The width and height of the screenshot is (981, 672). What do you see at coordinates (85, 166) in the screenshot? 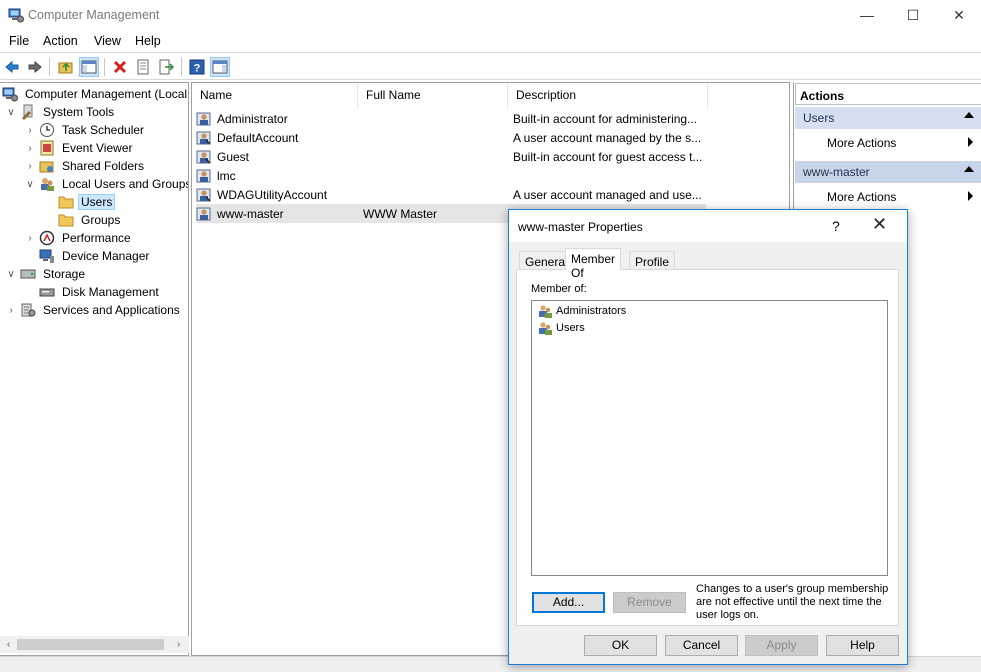
I see `tree-item-shared-folders: › Shared Folders` at bounding box center [85, 166].